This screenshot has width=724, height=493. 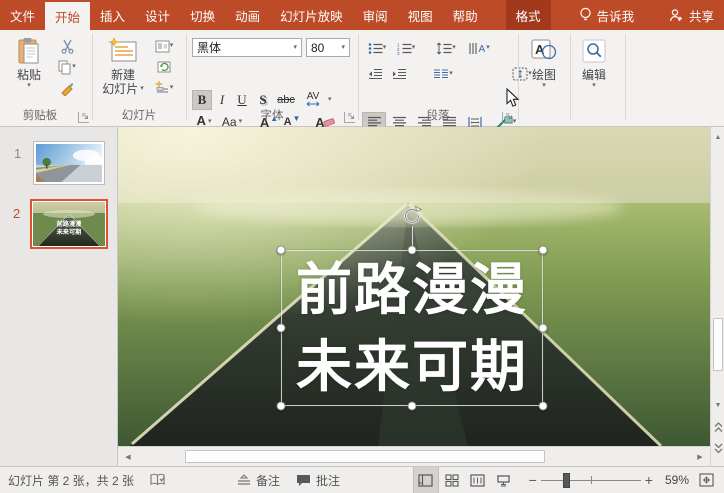 What do you see at coordinates (700, 456) in the screenshot?
I see `scroll-right-button: ▶` at bounding box center [700, 456].